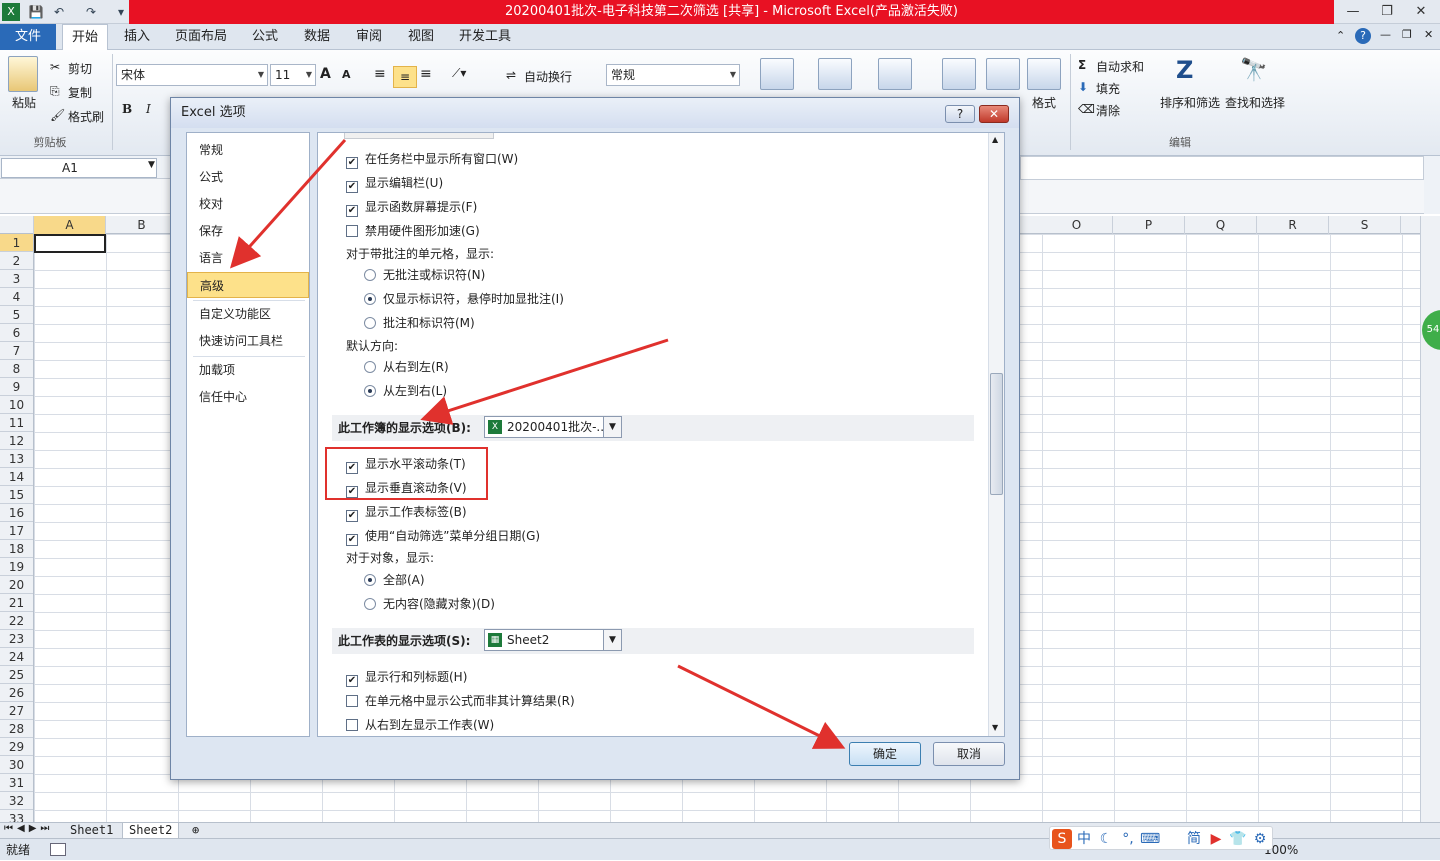 The height and width of the screenshot is (861, 1440). I want to click on format-cells-icon, so click(1044, 74).